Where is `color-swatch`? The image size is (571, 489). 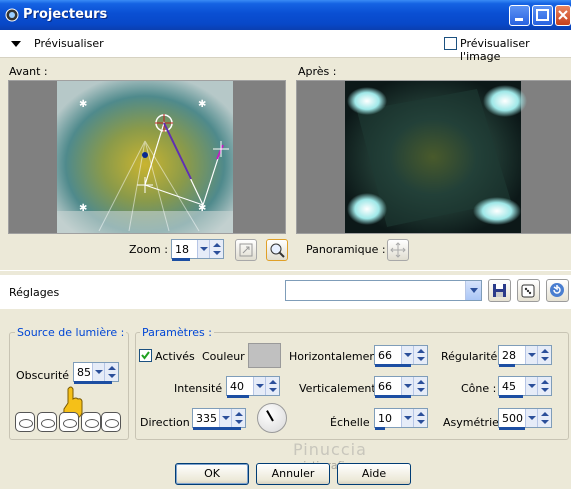
color-swatch is located at coordinates (264, 355).